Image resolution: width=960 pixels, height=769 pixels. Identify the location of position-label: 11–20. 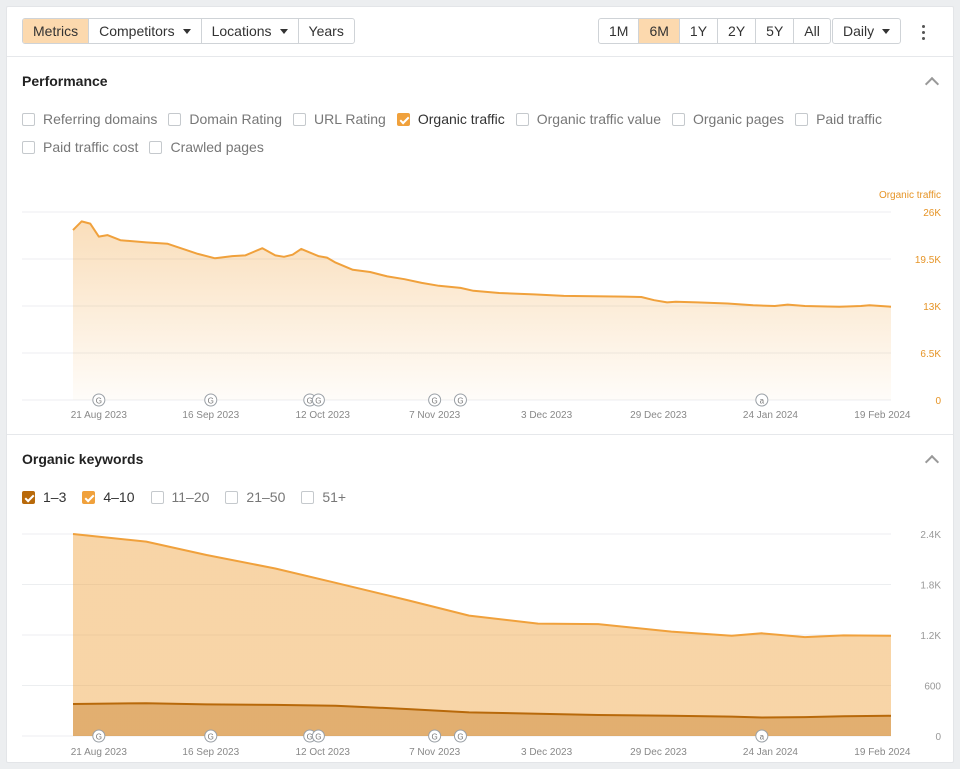
(190, 497).